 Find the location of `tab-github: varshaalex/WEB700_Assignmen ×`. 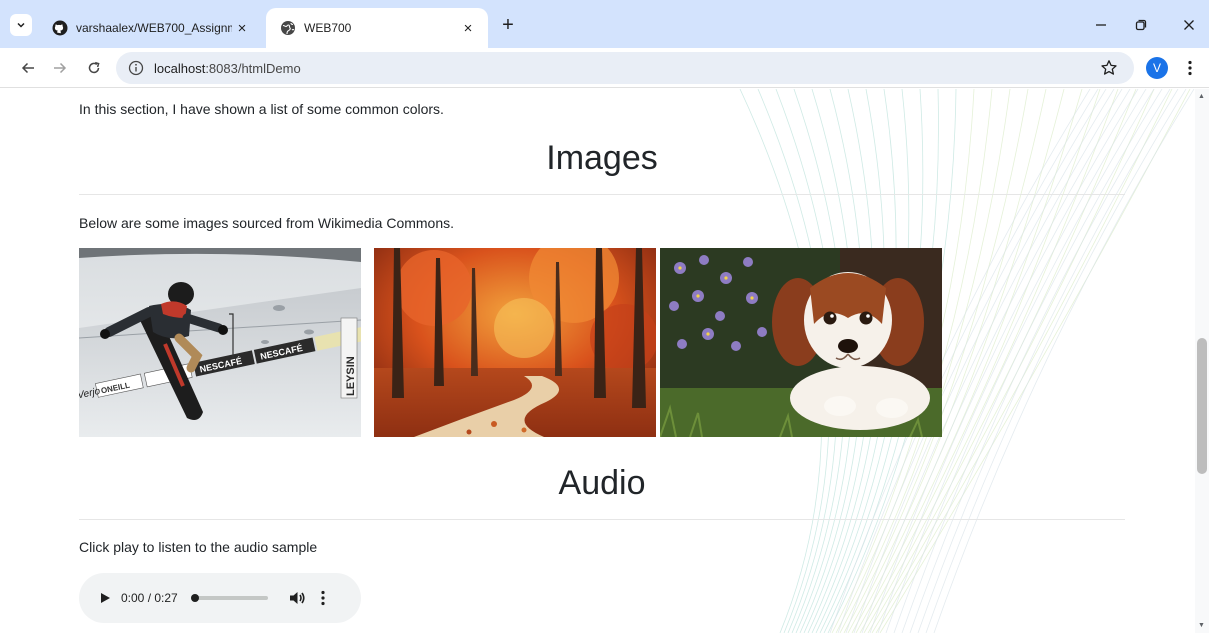

tab-github: varshaalex/WEB700_Assignmen × is located at coordinates (151, 28).